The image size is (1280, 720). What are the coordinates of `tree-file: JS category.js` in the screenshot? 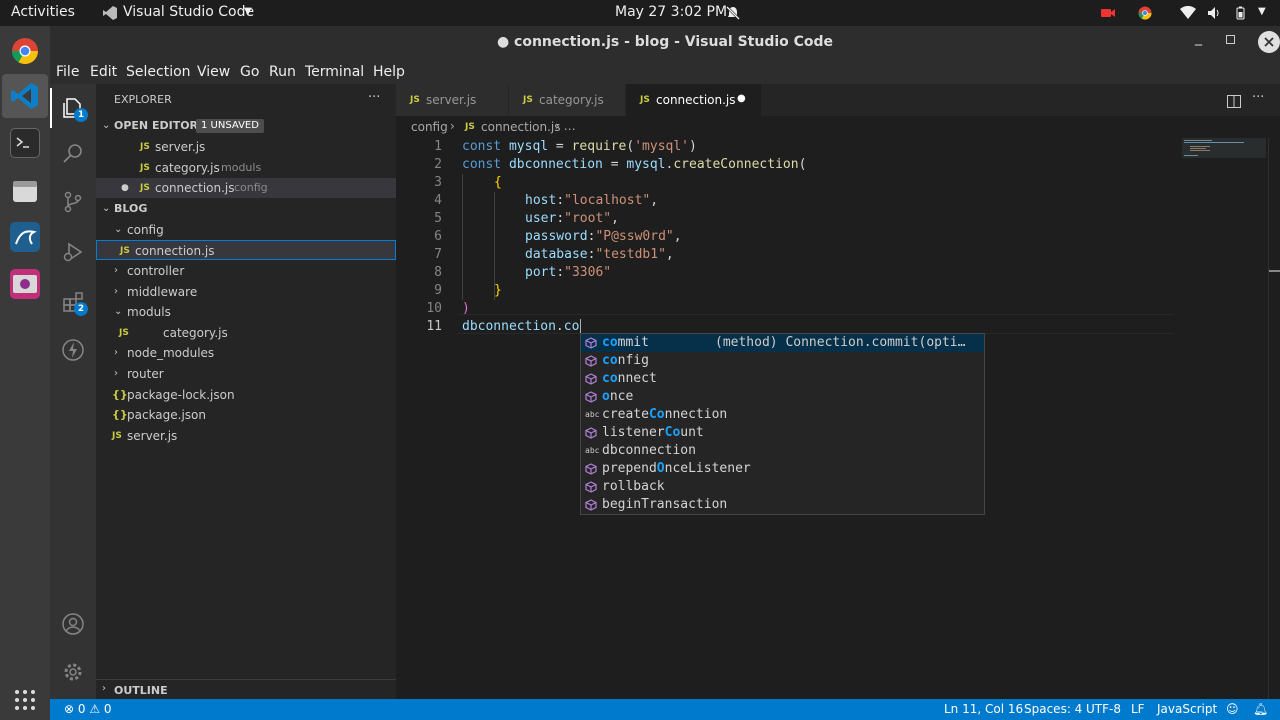 It's located at (246, 333).